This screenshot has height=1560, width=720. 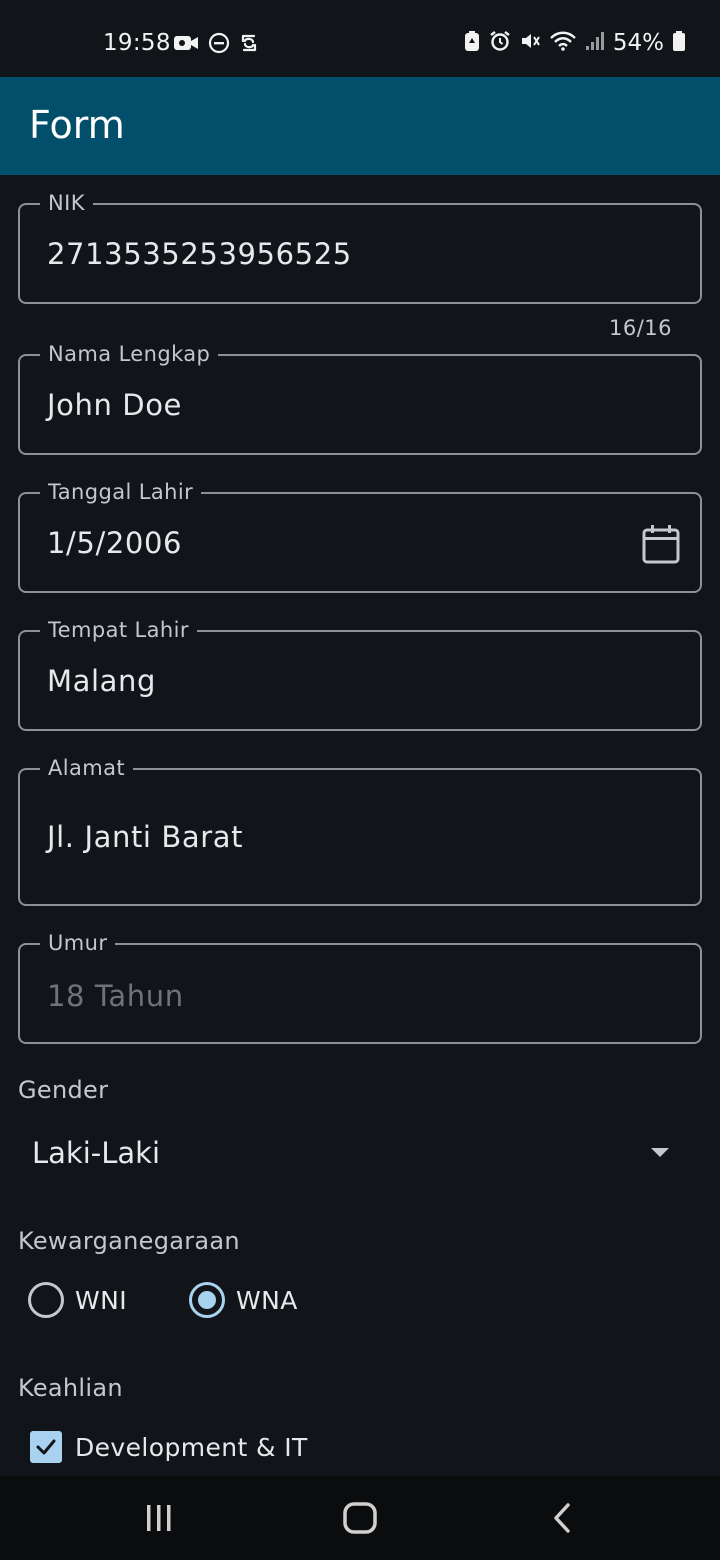 I want to click on video-camera-icon, so click(x=186, y=45).